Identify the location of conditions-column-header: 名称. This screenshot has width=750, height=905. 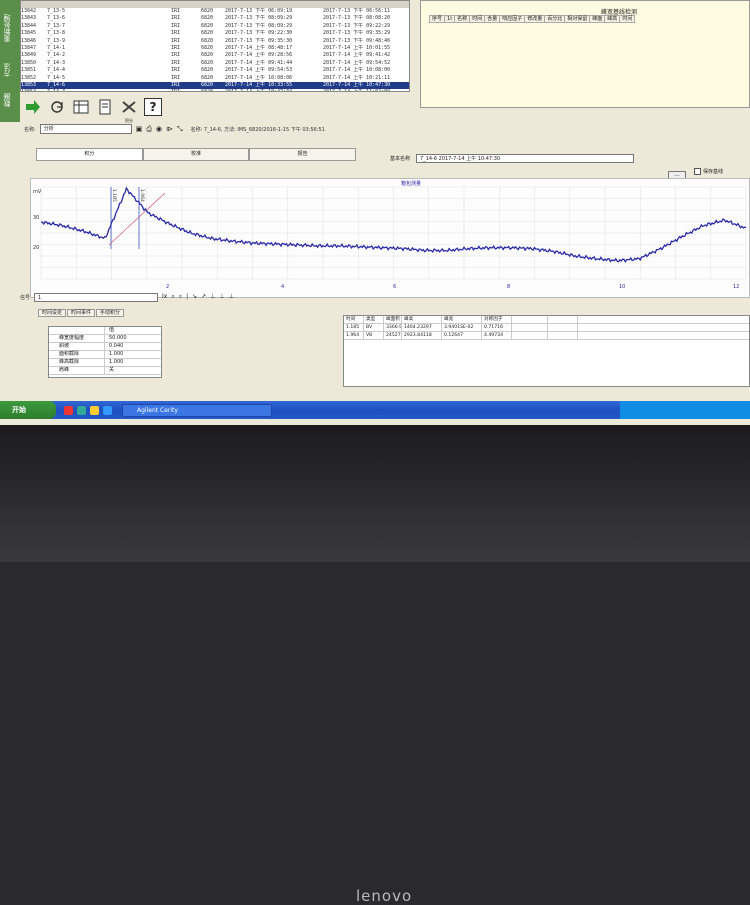
(462, 19).